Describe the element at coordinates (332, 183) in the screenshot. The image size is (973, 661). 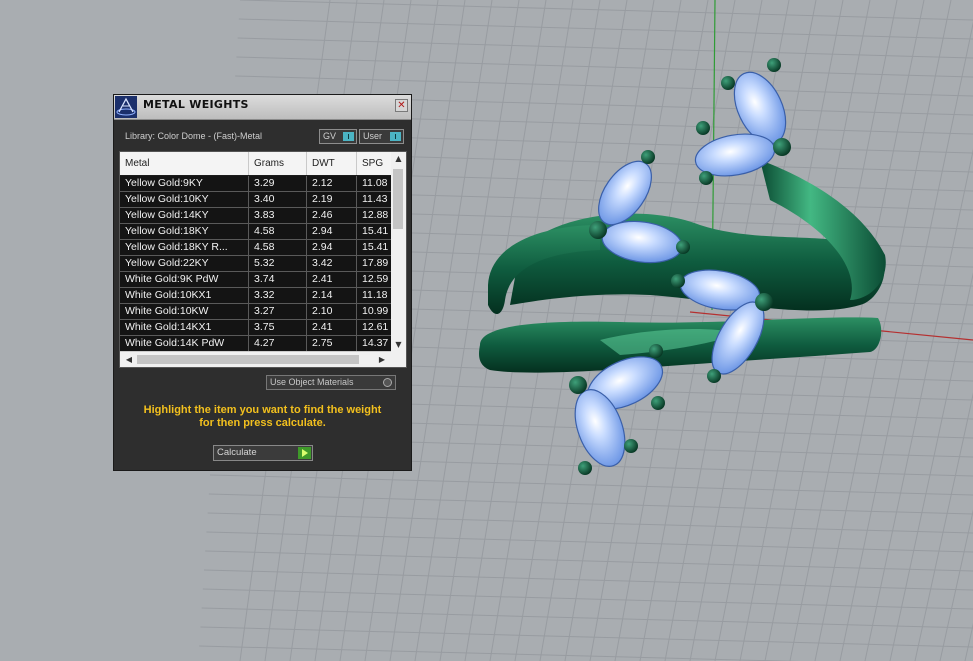
I see `dwt-cell: 2.12` at that location.